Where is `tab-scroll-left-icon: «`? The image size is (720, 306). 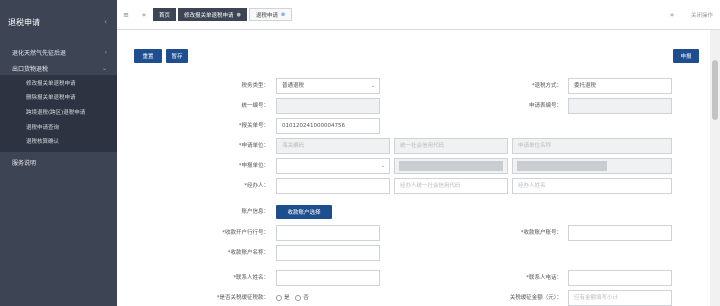 tab-scroll-left-icon: « is located at coordinates (144, 15).